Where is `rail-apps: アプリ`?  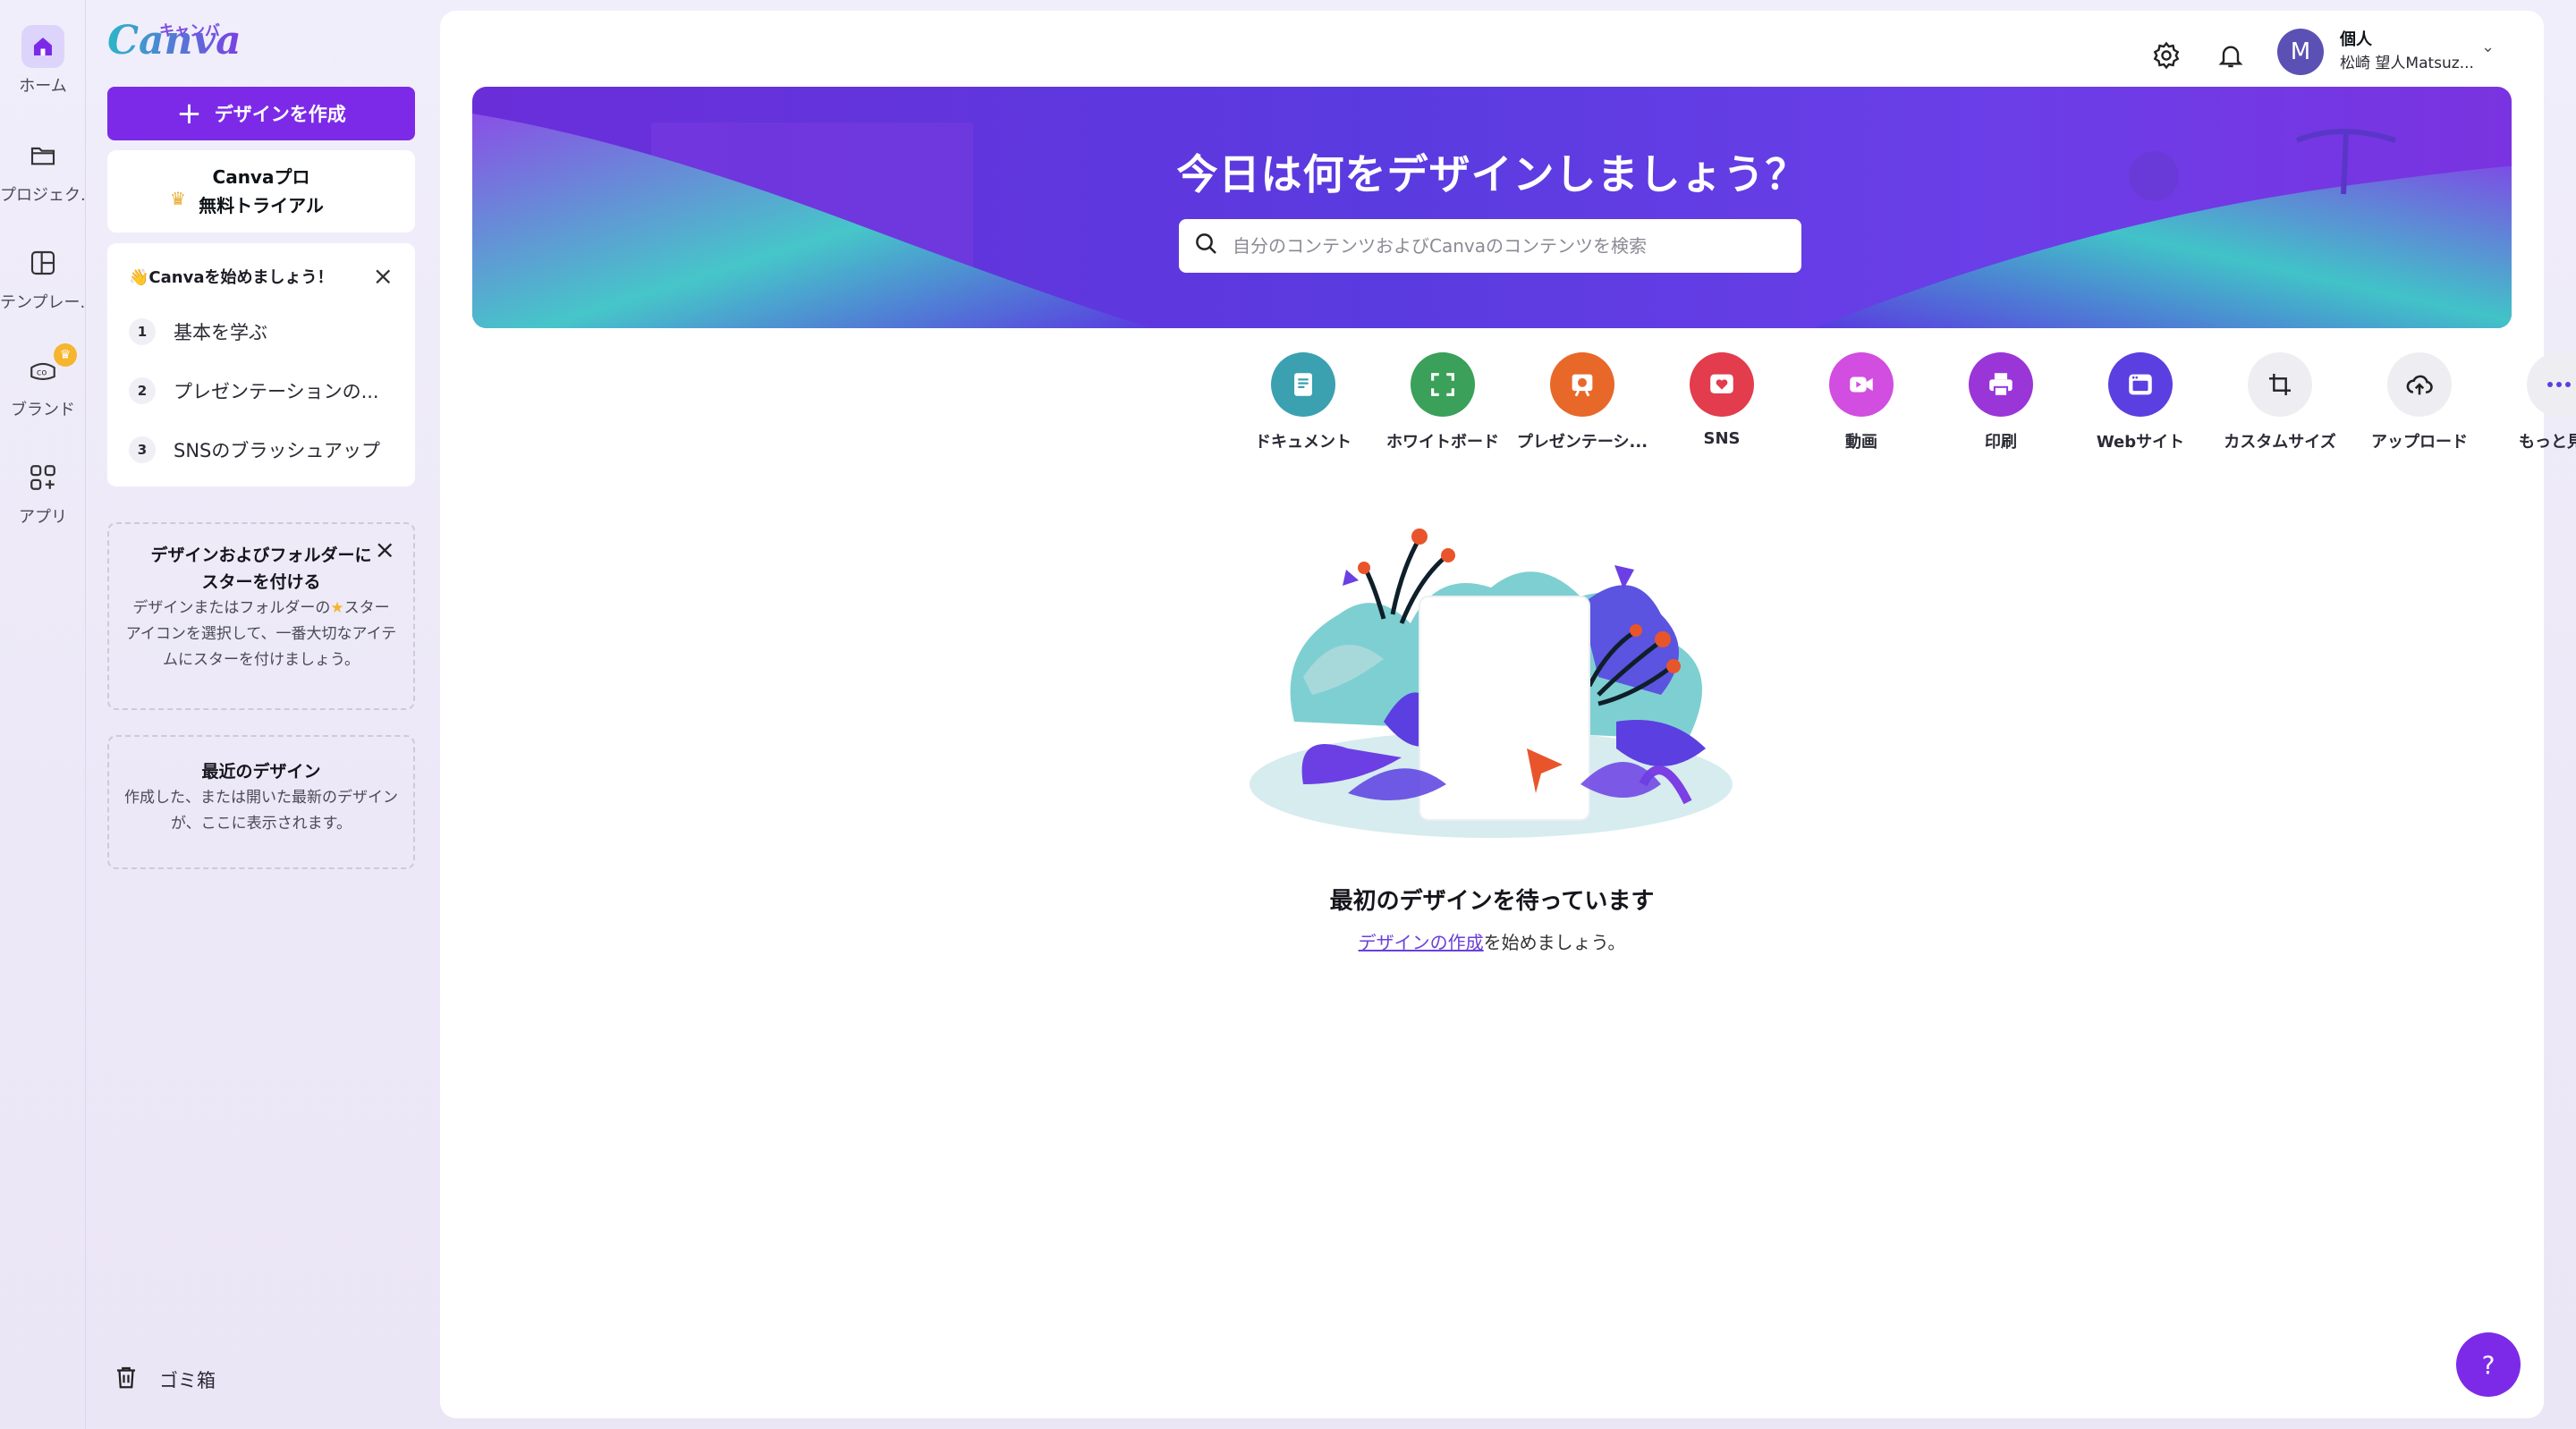
rail-apps: アプリ is located at coordinates (43, 492).